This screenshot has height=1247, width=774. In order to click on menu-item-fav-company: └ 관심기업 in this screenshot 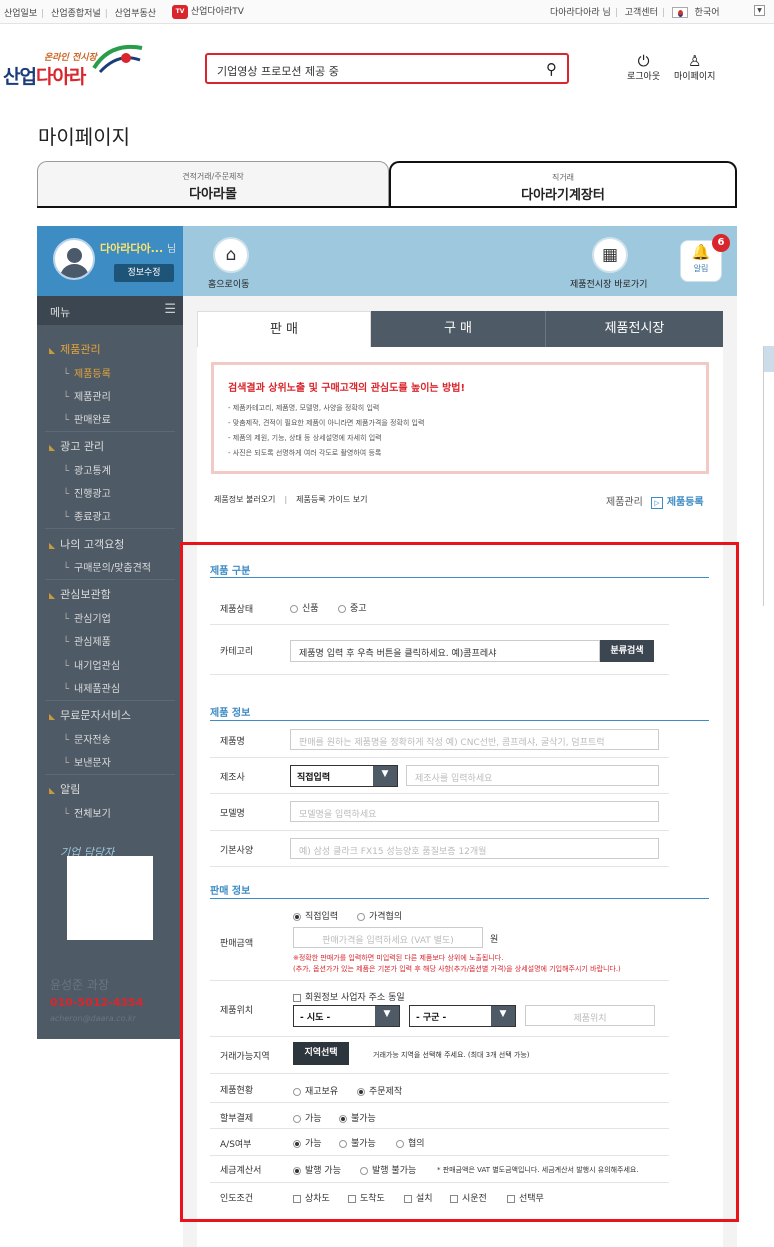, I will do `click(87, 617)`.